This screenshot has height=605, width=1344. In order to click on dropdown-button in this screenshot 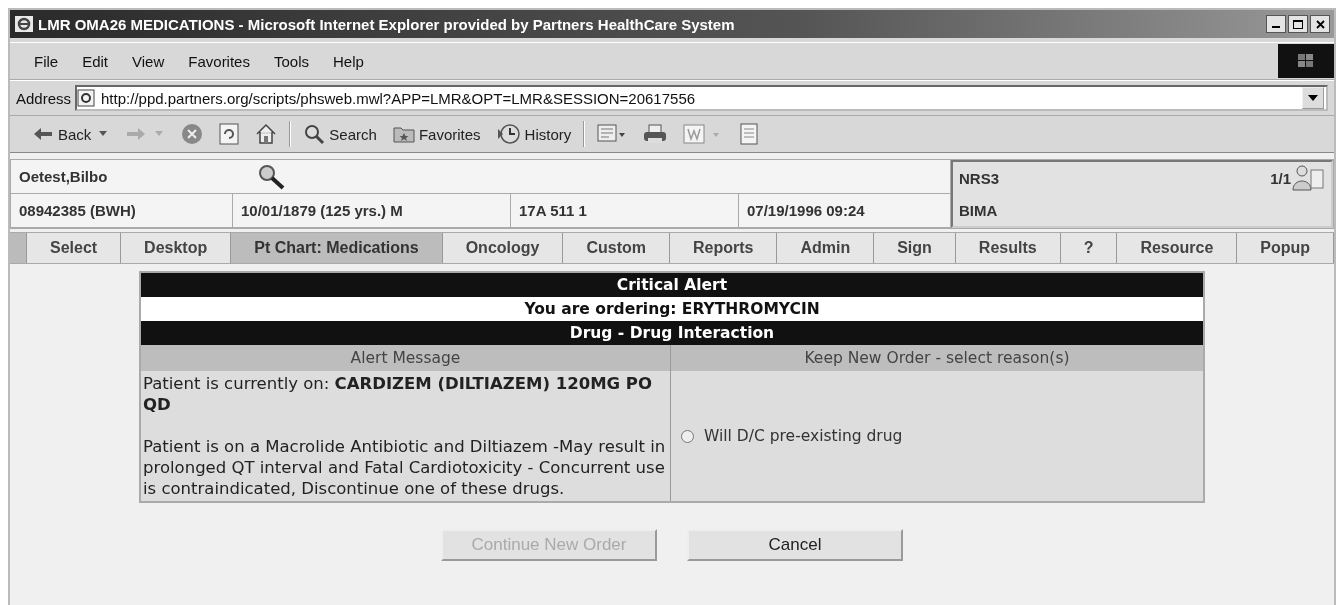, I will do `click(1313, 98)`.